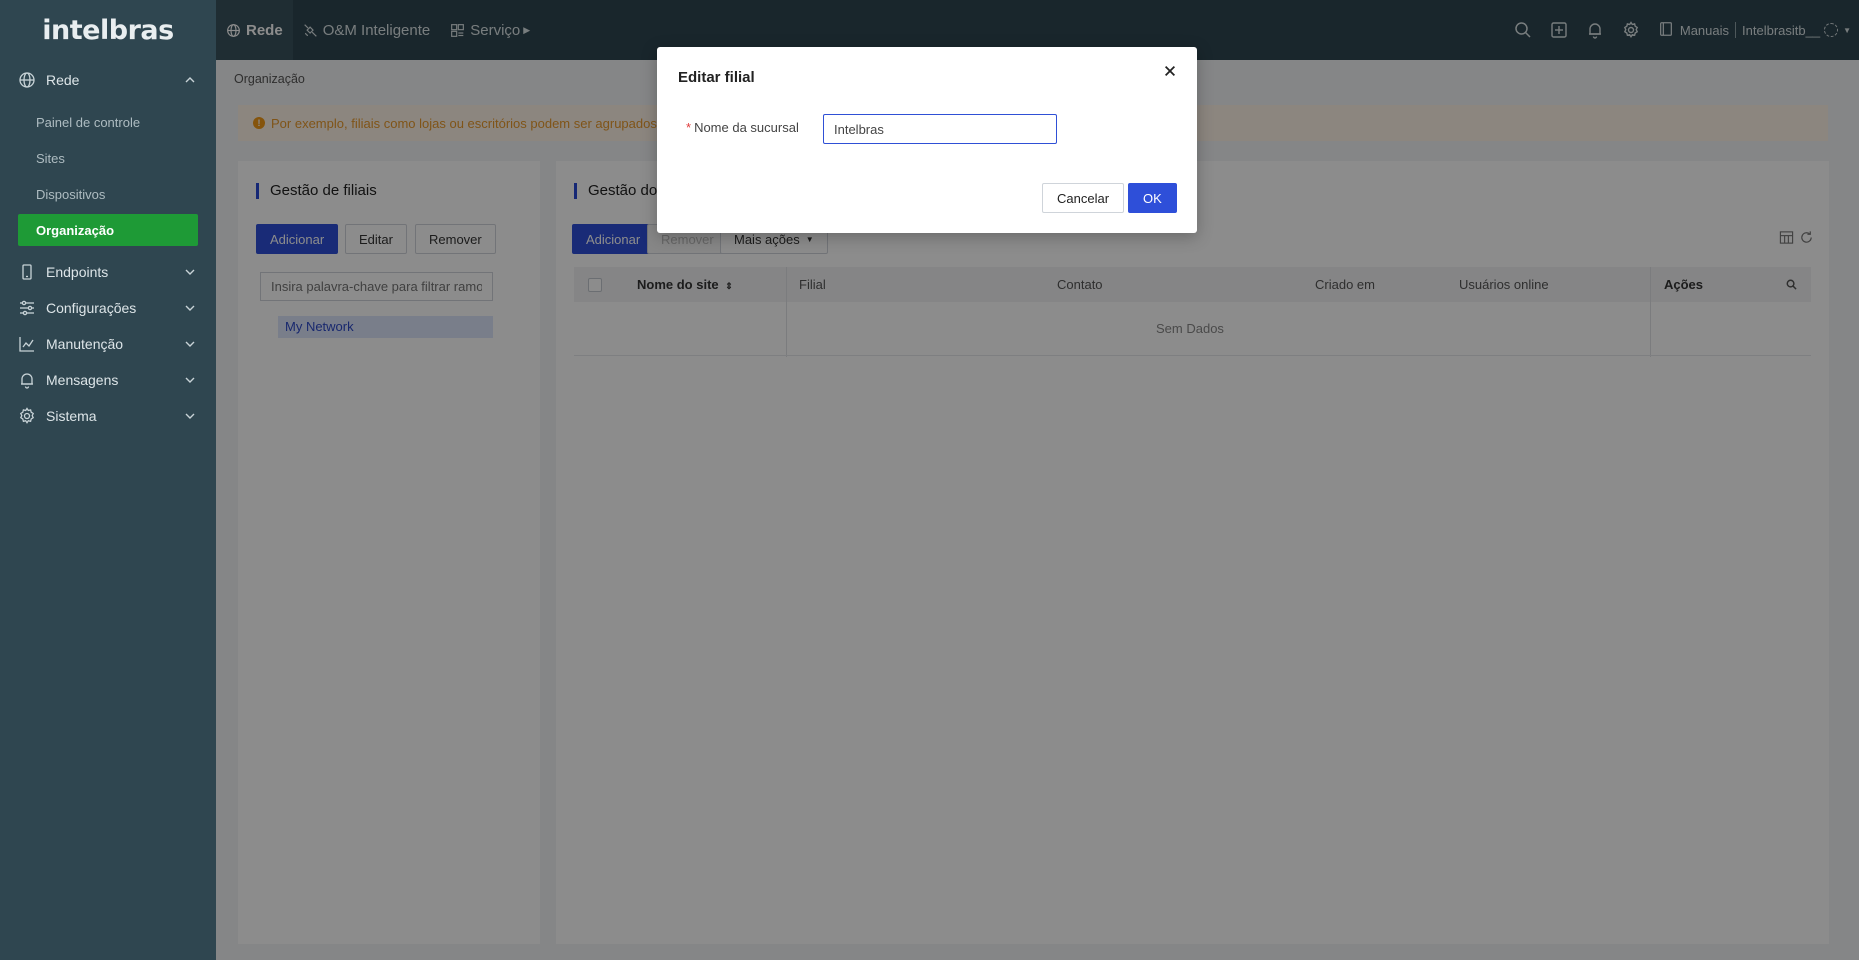  Describe the element at coordinates (1083, 198) in the screenshot. I see `cancel-button: Cancelar` at that location.